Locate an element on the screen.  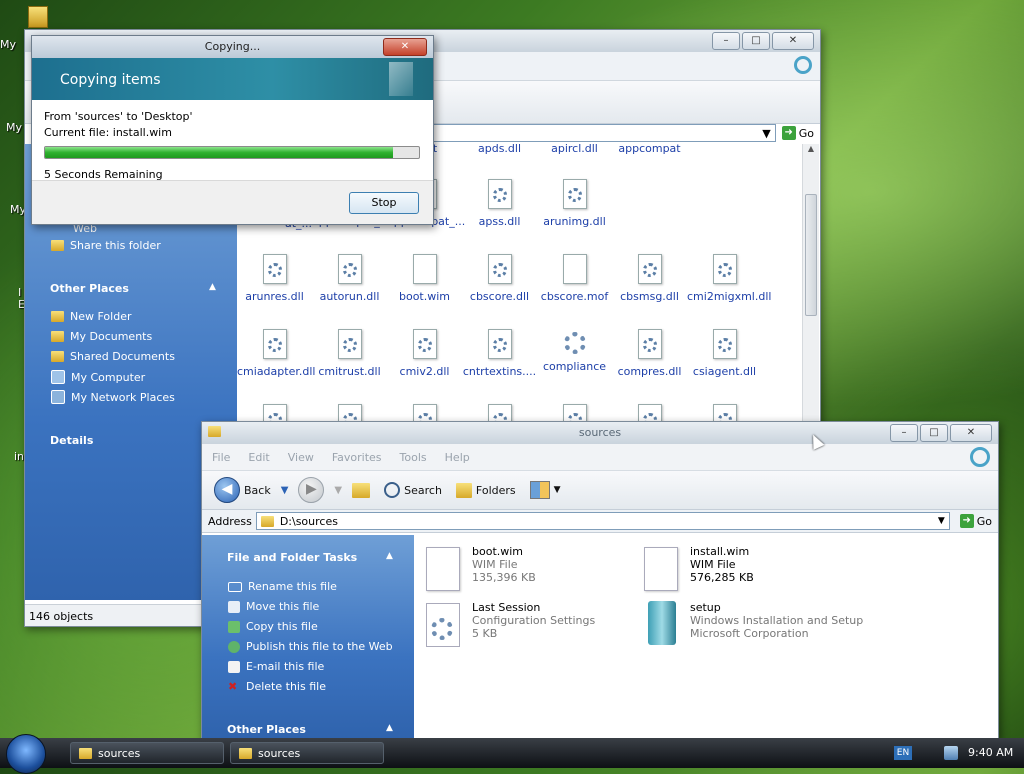
forward-button: ▶ is located at coordinates (311, 490).